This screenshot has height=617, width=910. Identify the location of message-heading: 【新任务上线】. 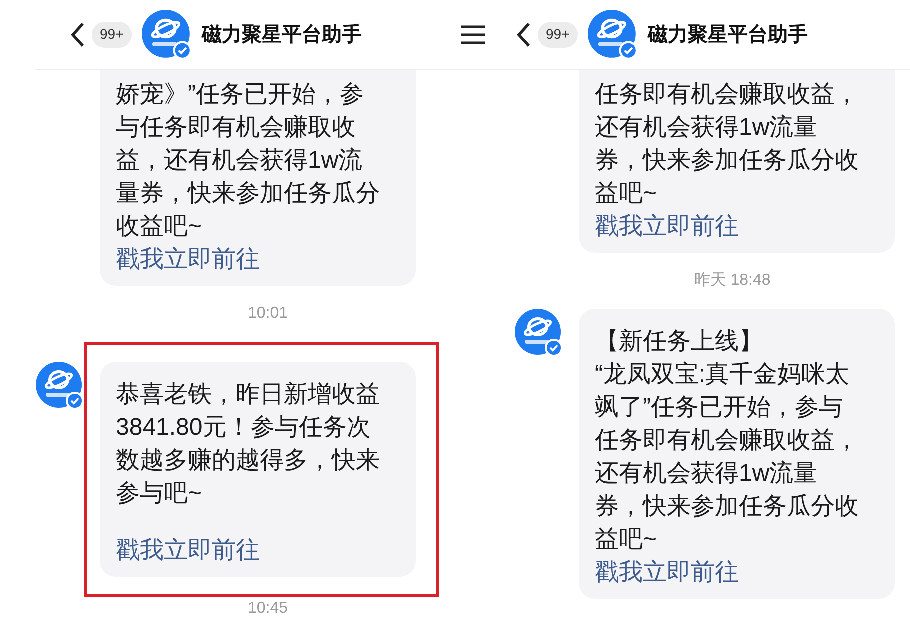
(679, 342).